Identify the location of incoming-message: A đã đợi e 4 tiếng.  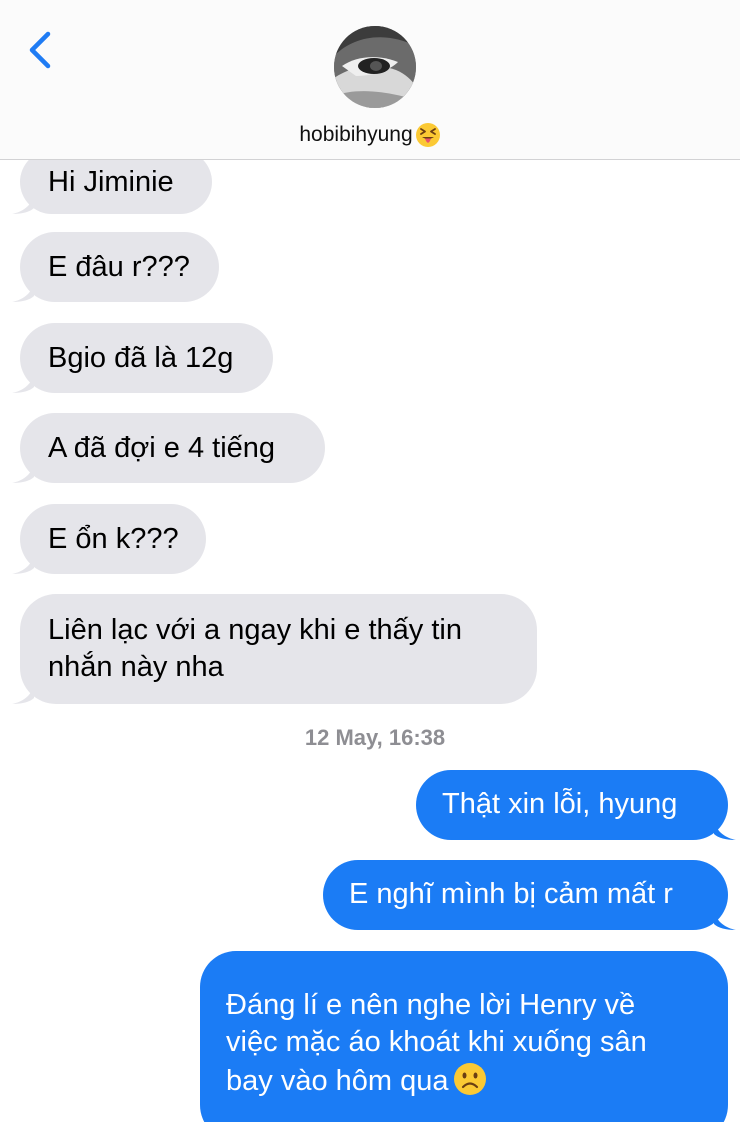
(168, 448).